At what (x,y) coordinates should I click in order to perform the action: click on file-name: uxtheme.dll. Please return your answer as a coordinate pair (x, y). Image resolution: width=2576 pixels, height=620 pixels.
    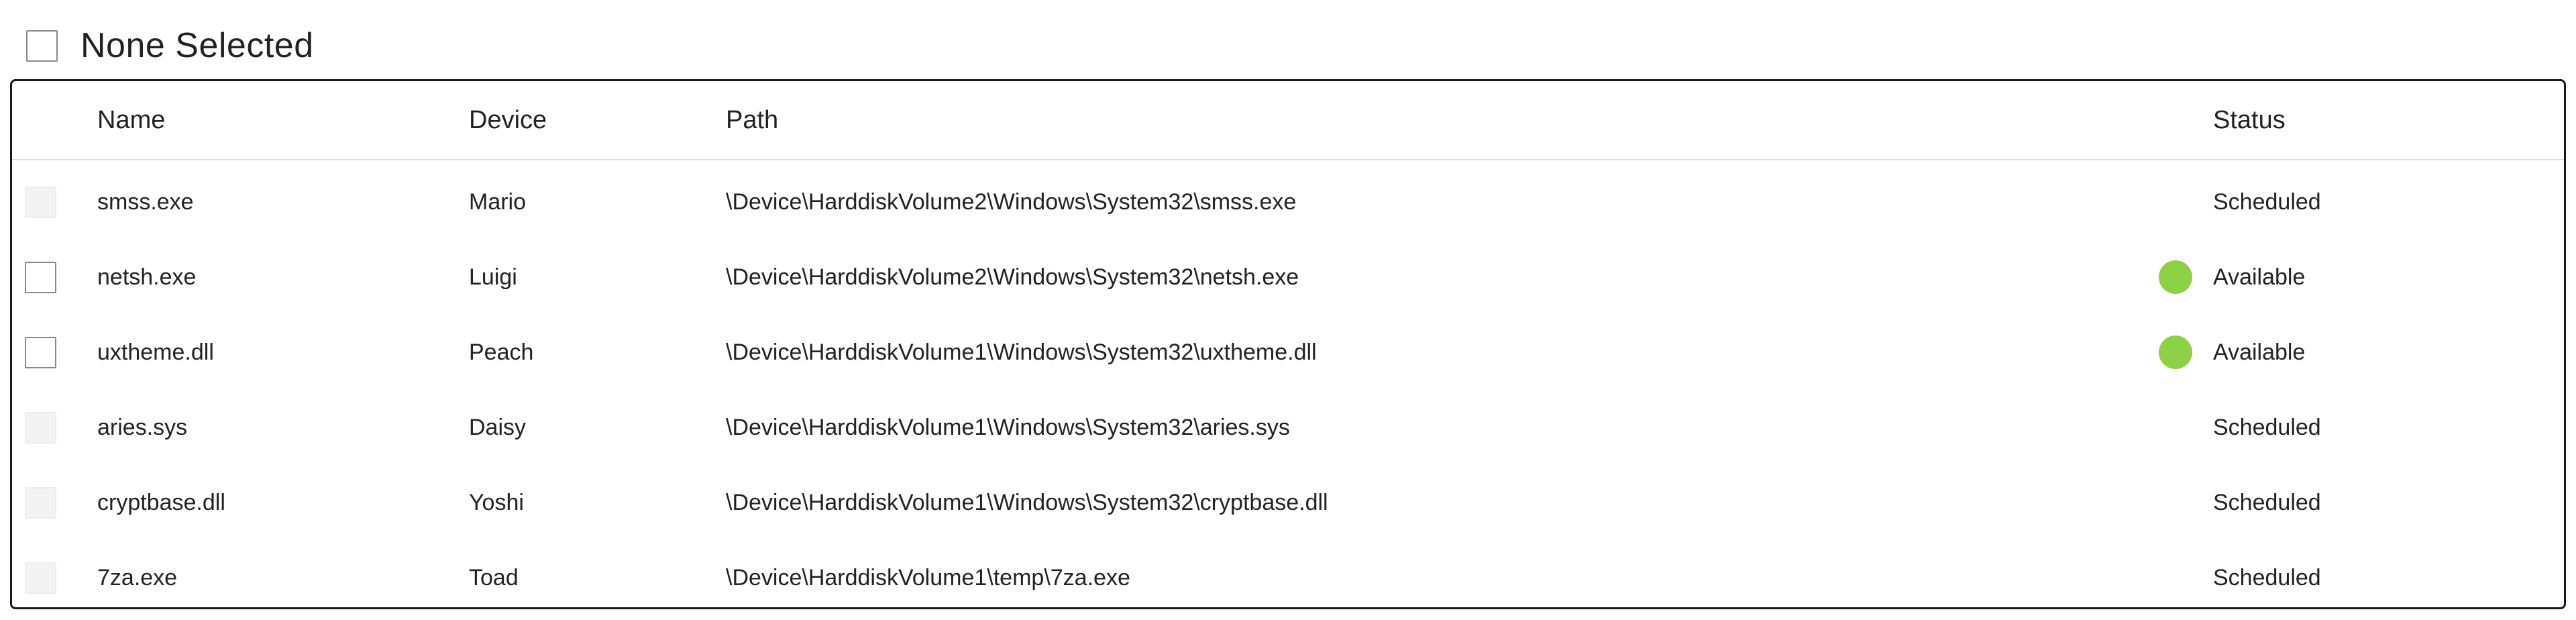
    Looking at the image, I should click on (155, 352).